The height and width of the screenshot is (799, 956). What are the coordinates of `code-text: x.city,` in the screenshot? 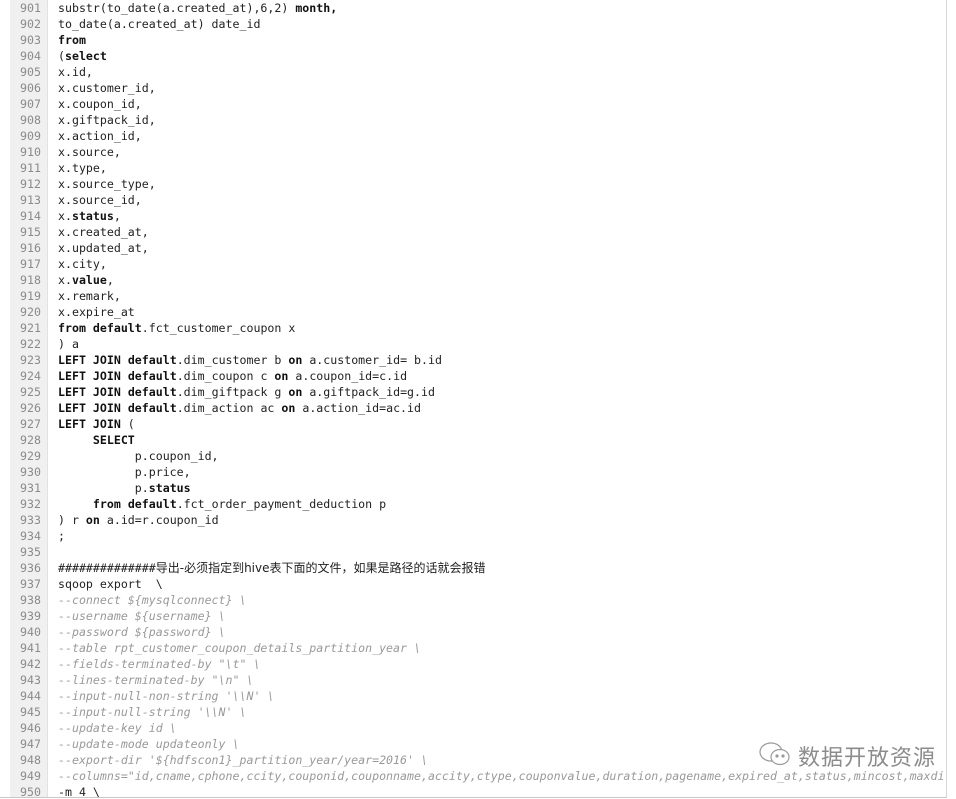 It's located at (82, 264).